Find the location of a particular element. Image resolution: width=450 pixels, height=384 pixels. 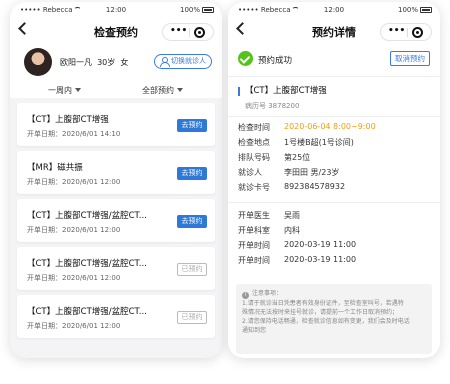

appointment-title: 【MR】磁共振 is located at coordinates (55, 168).